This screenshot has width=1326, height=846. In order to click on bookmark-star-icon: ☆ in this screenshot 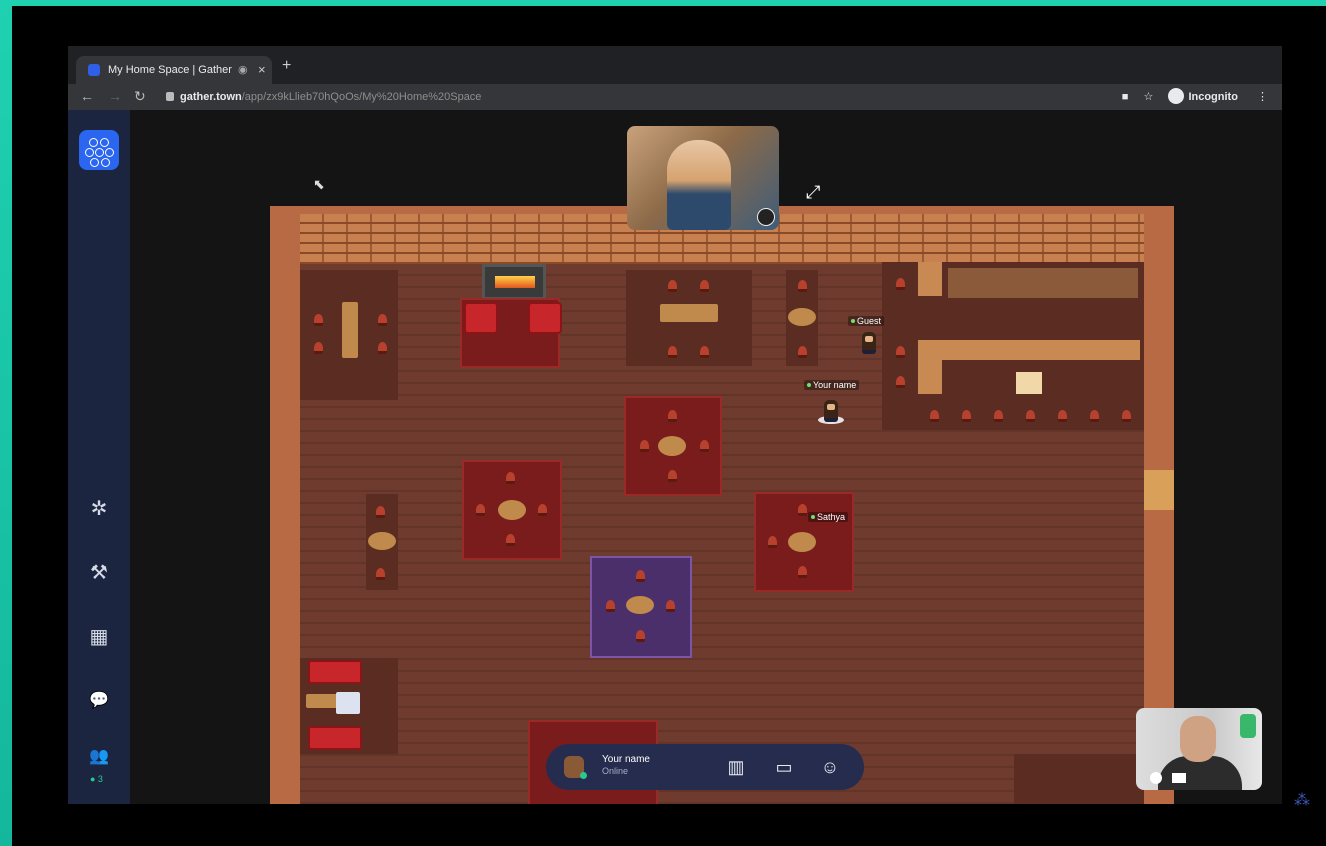, I will do `click(1149, 97)`.